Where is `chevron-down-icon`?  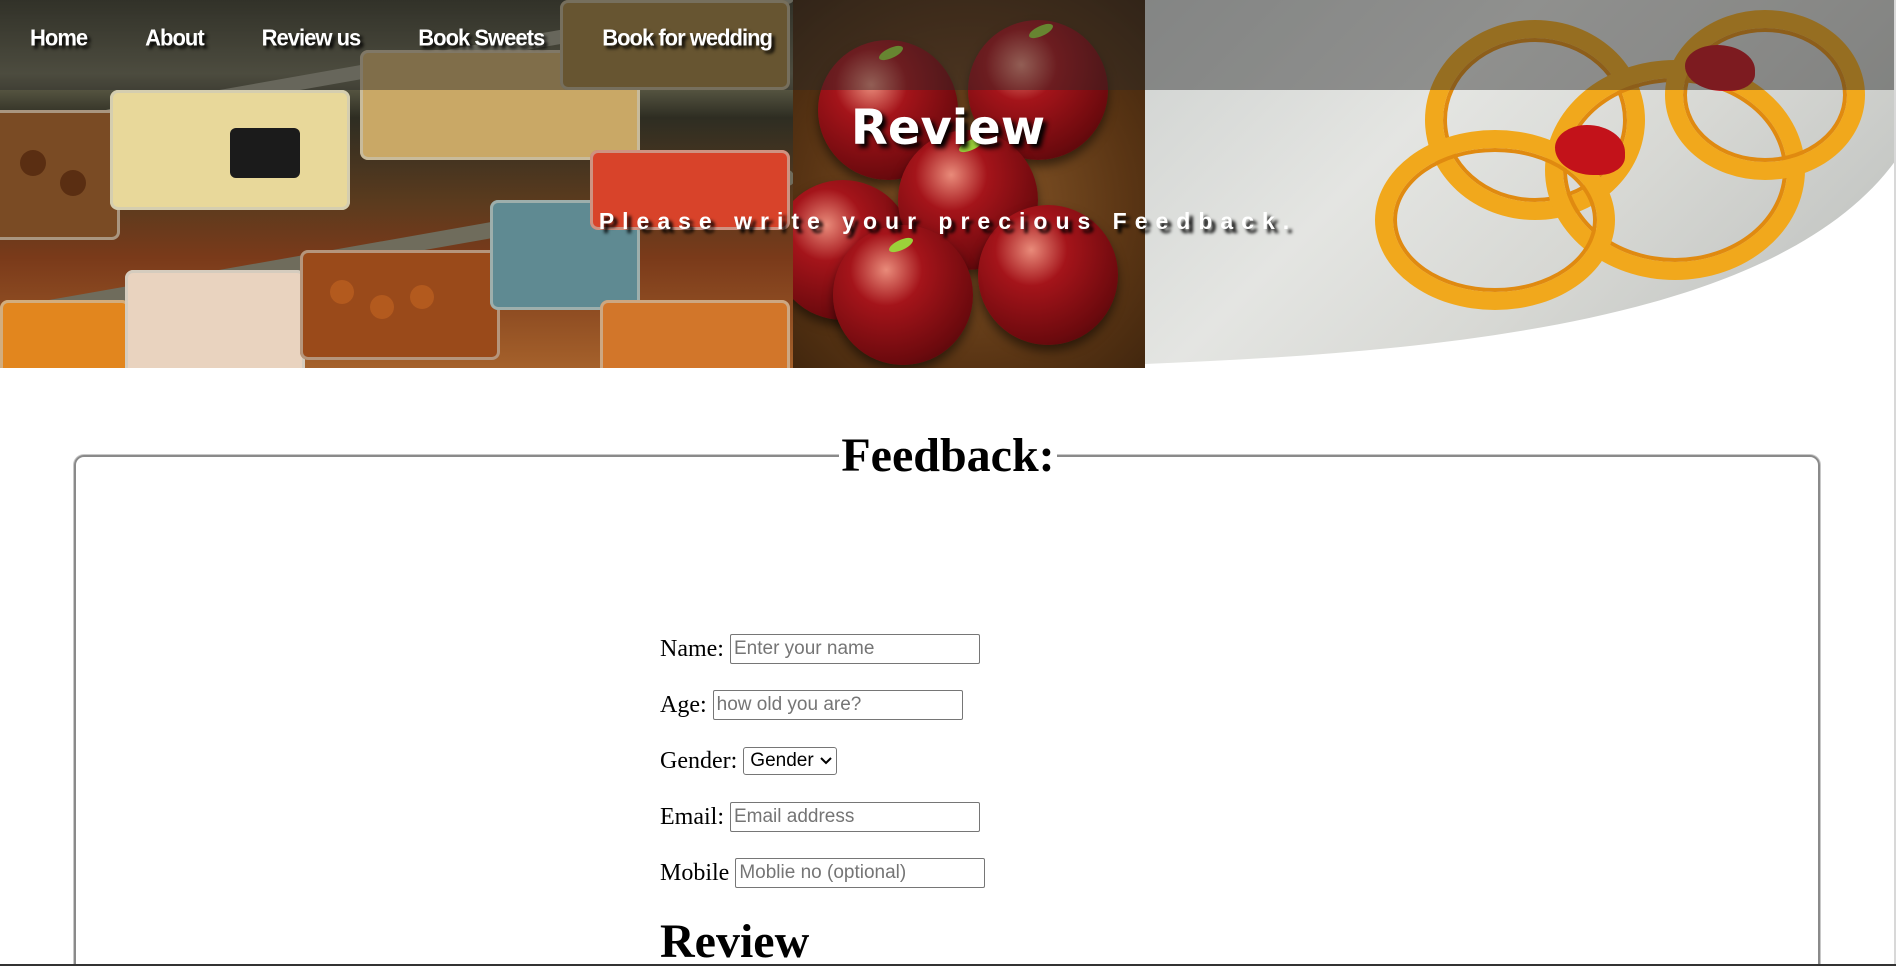 chevron-down-icon is located at coordinates (825, 761).